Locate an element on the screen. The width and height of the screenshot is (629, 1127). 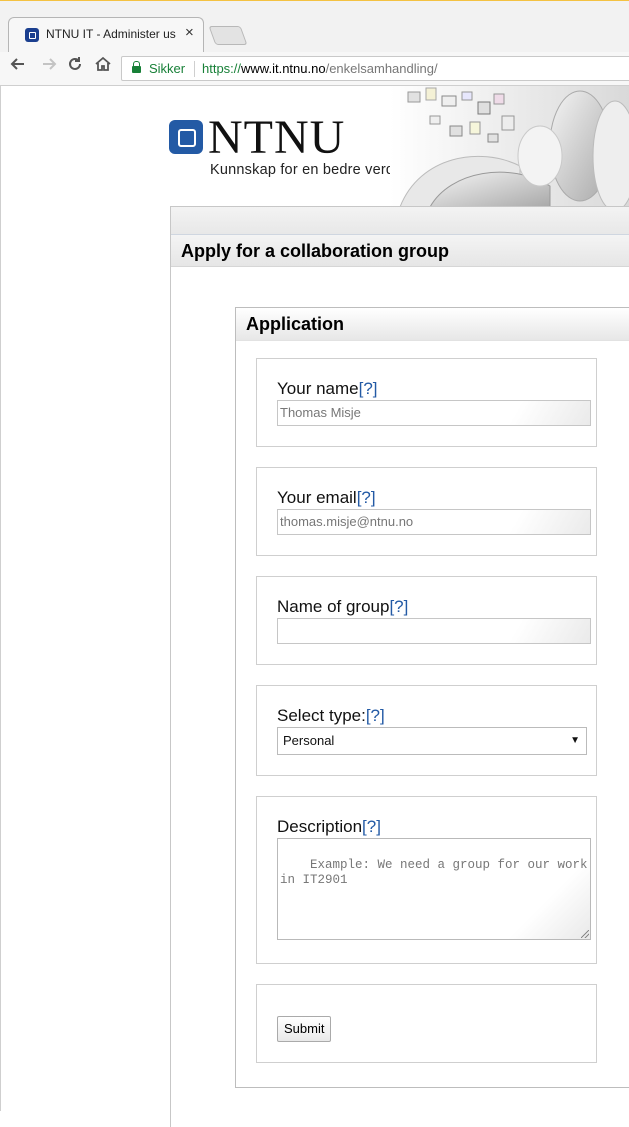
form-title: Application is located at coordinates (295, 324).